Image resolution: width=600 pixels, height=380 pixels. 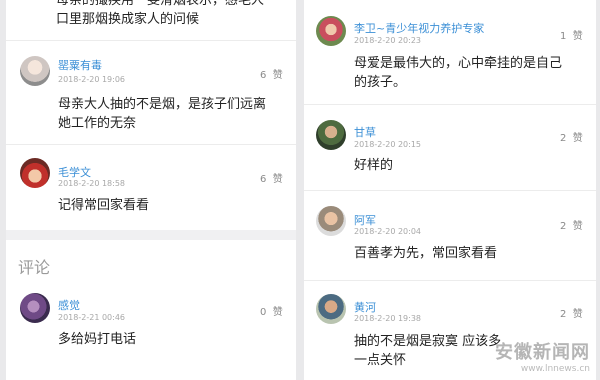 What do you see at coordinates (563, 36) in the screenshot?
I see `like-count: 1` at bounding box center [563, 36].